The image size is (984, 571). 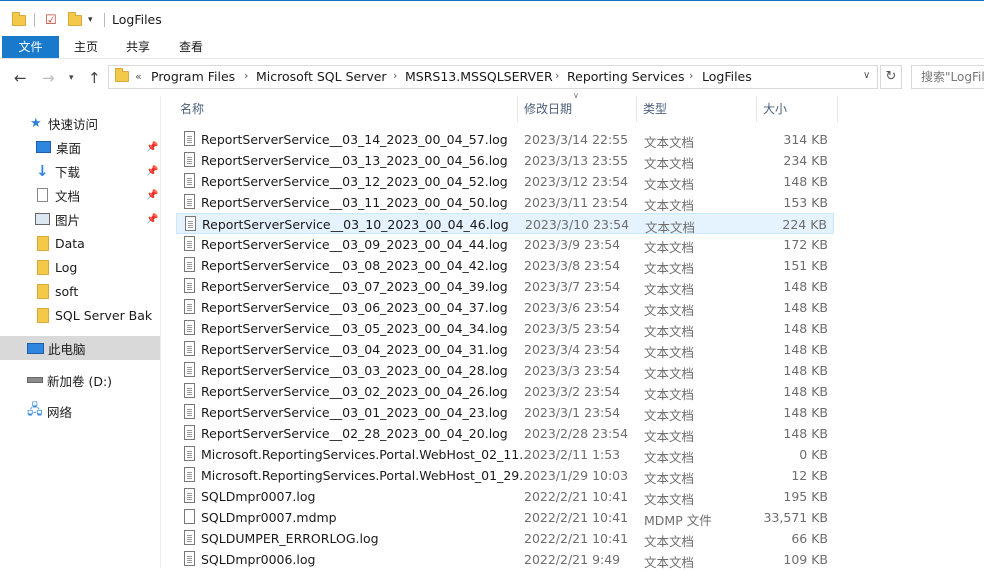 What do you see at coordinates (191, 47) in the screenshot?
I see `tab-view: 查看` at bounding box center [191, 47].